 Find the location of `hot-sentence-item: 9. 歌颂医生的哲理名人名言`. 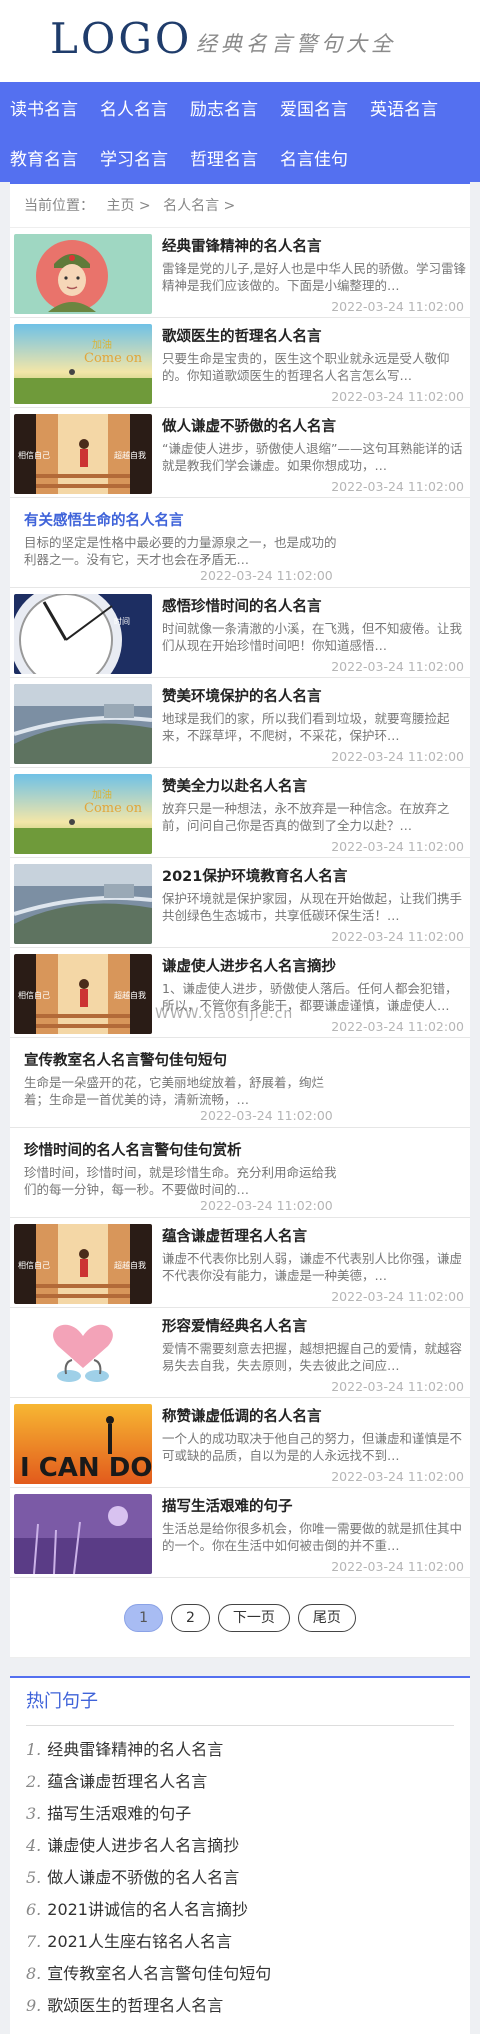

hot-sentence-item: 9. 歌颂医生的哲理名人名言 is located at coordinates (240, 2006).